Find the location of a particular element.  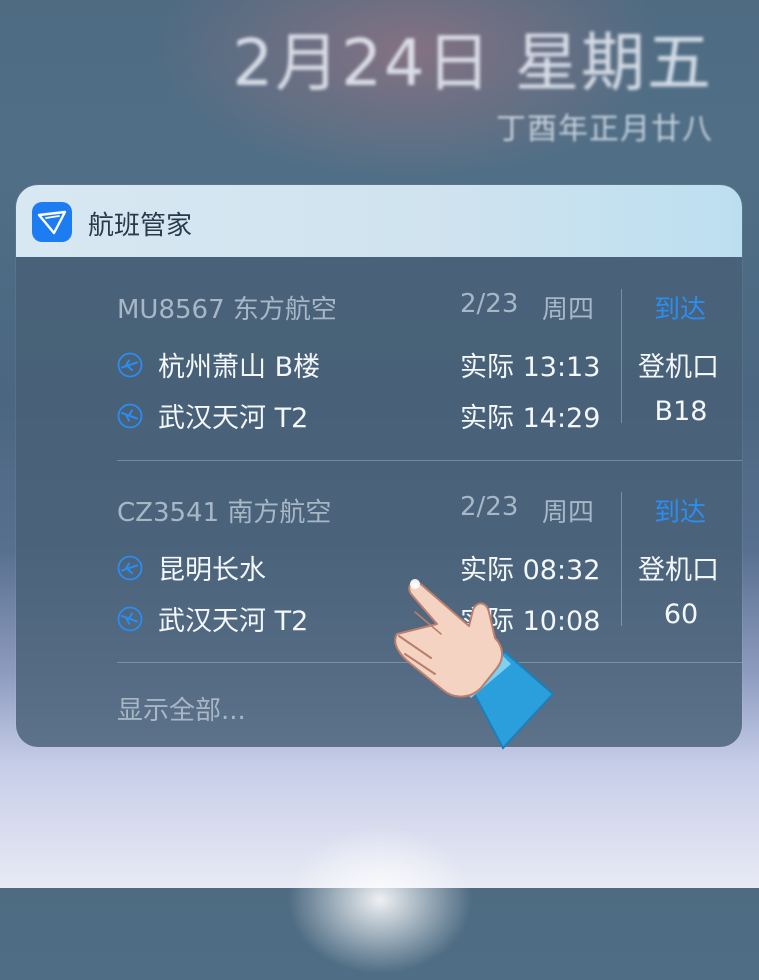

gate-number: B18 is located at coordinates (681, 411).